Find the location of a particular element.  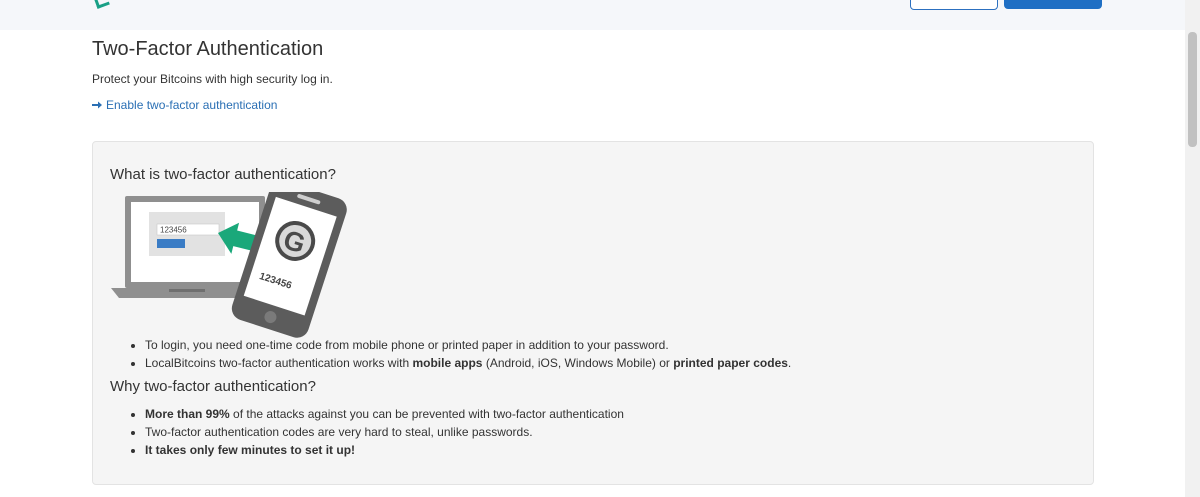

enable-2fa-link-label: Enable two-factor authentication is located at coordinates (192, 105).